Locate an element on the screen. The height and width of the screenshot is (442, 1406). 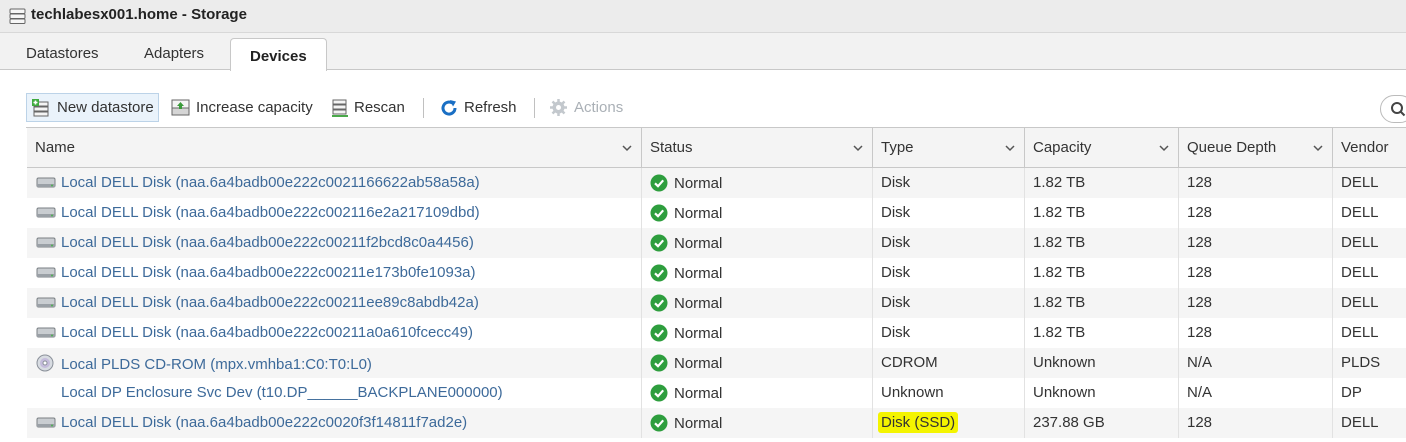
new-datastore-label: New datastore is located at coordinates (105, 107).